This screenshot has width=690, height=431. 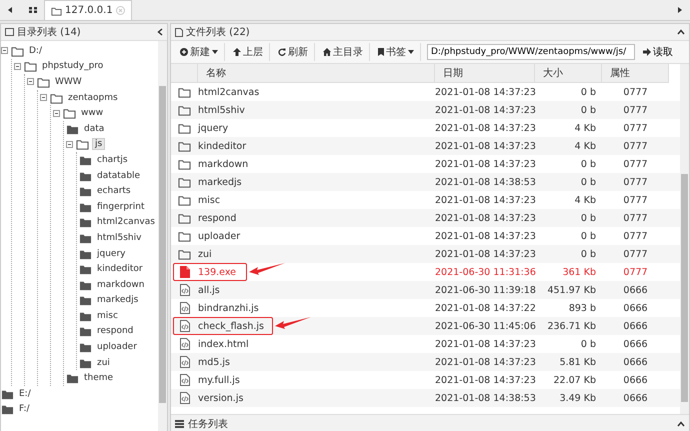 I want to click on tree-item: html2canvas, so click(x=126, y=222).